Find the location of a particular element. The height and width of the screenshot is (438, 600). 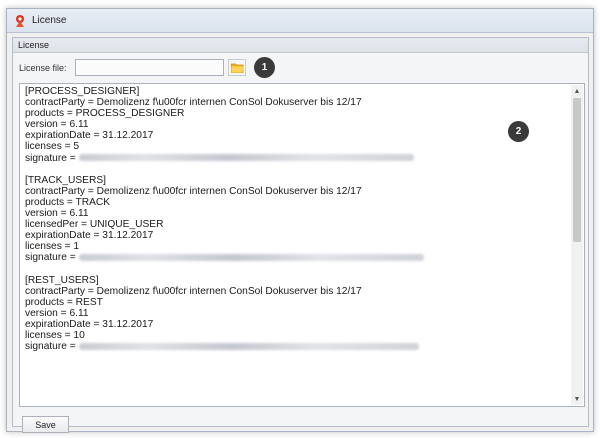

license-file-row: License file: is located at coordinates (132, 67).